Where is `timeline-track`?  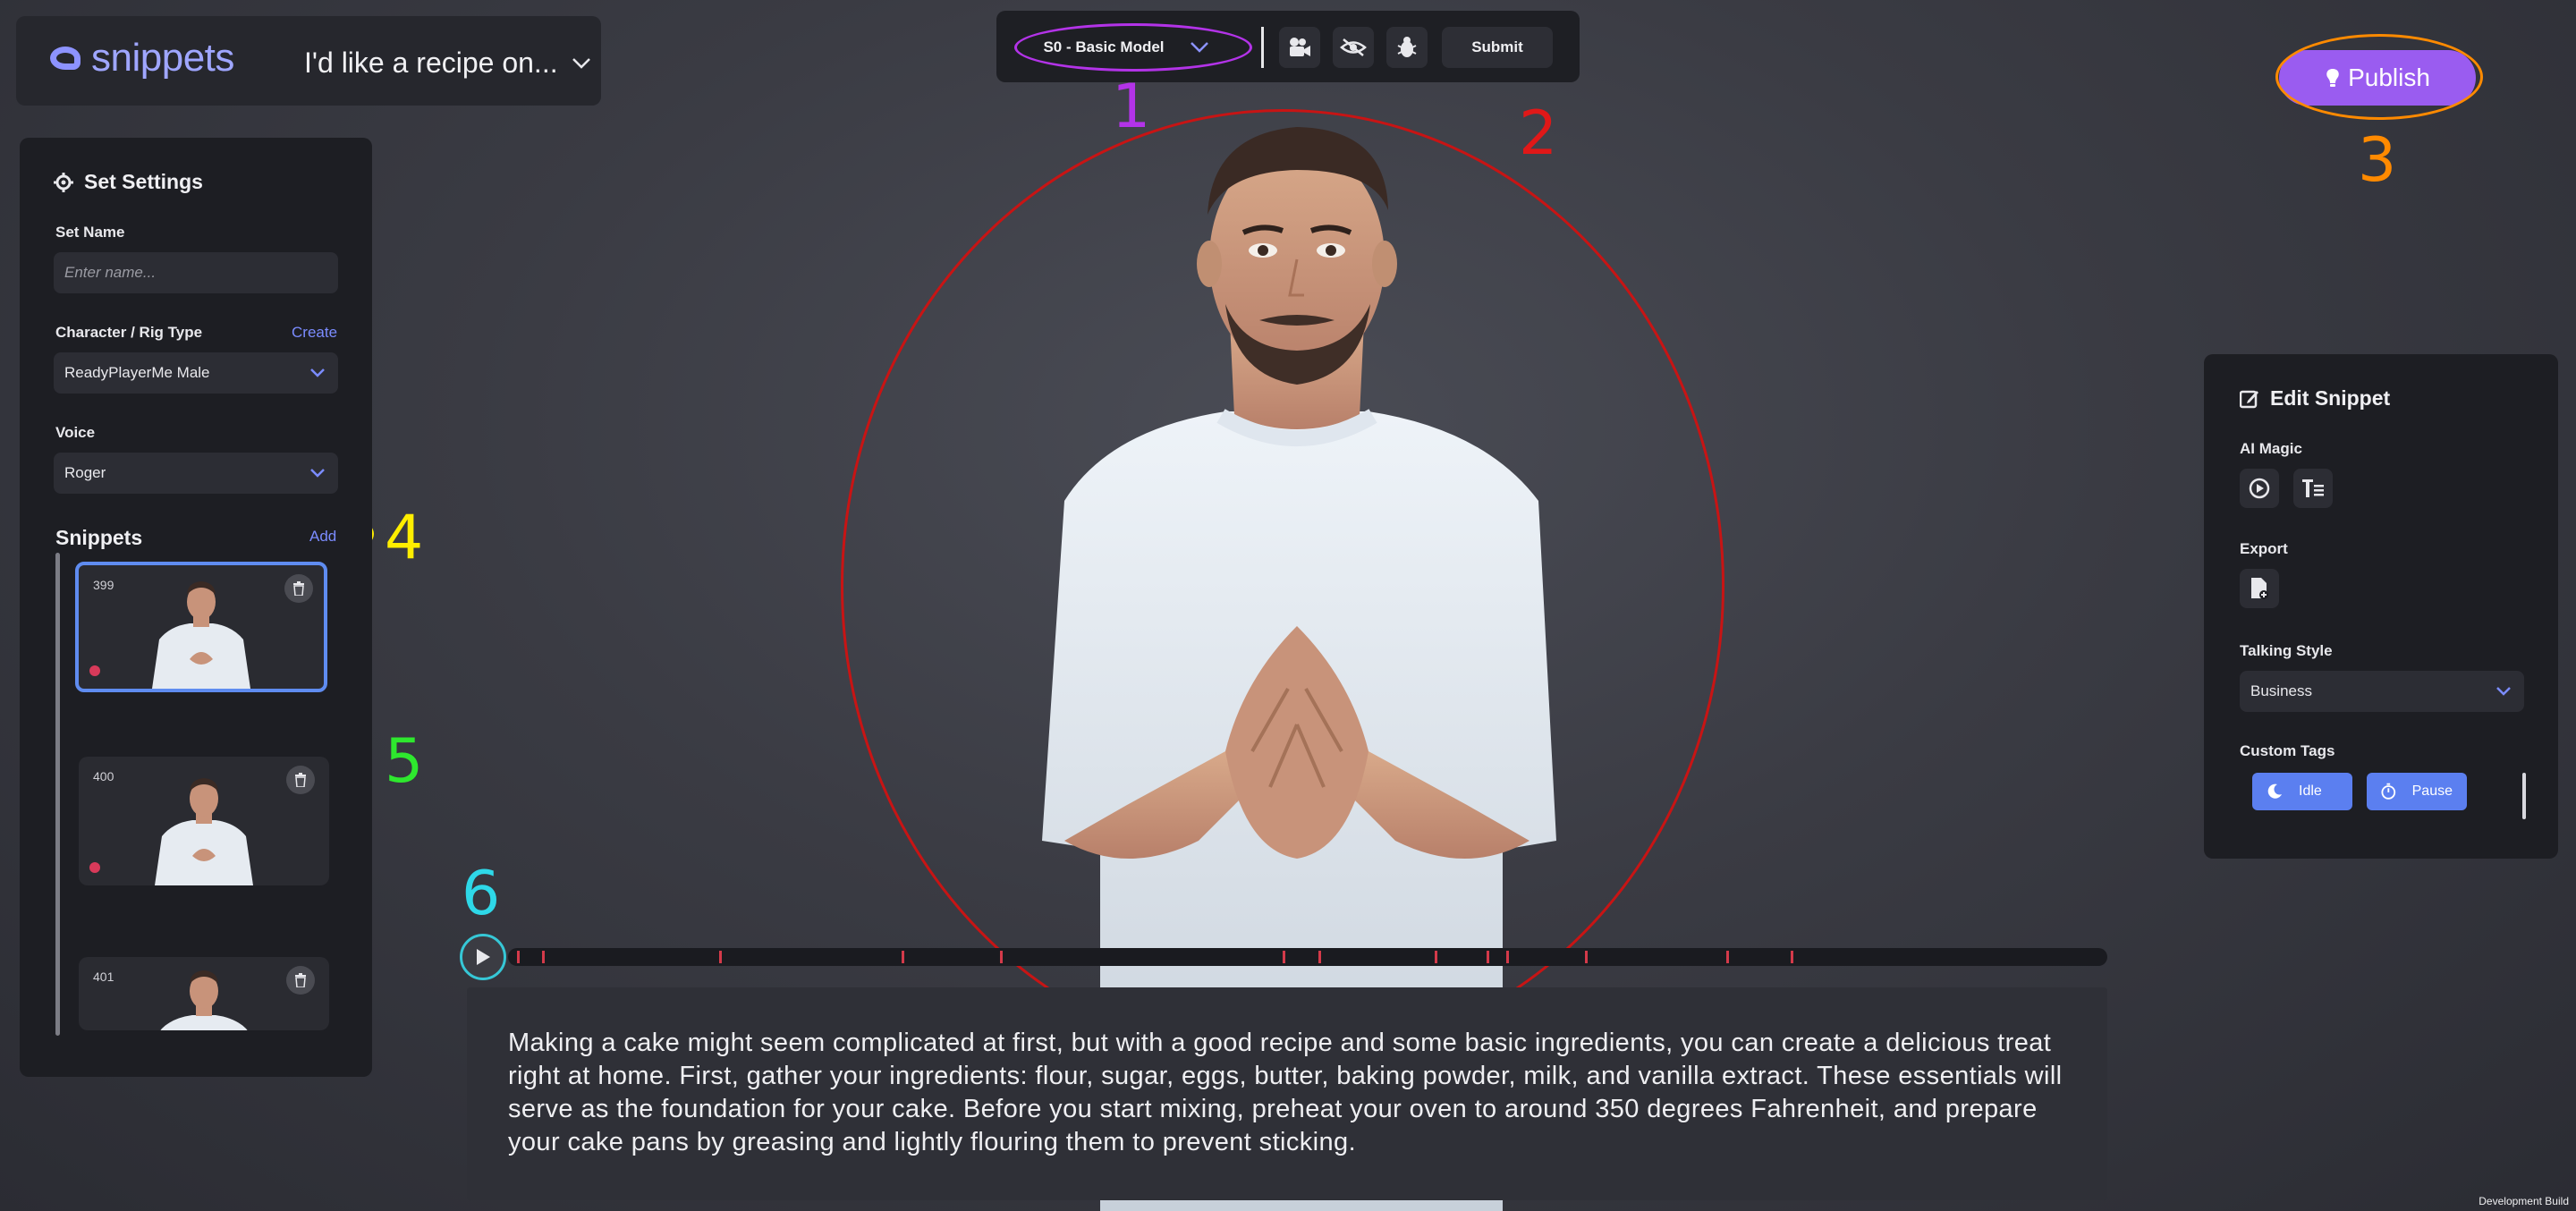 timeline-track is located at coordinates (1307, 957).